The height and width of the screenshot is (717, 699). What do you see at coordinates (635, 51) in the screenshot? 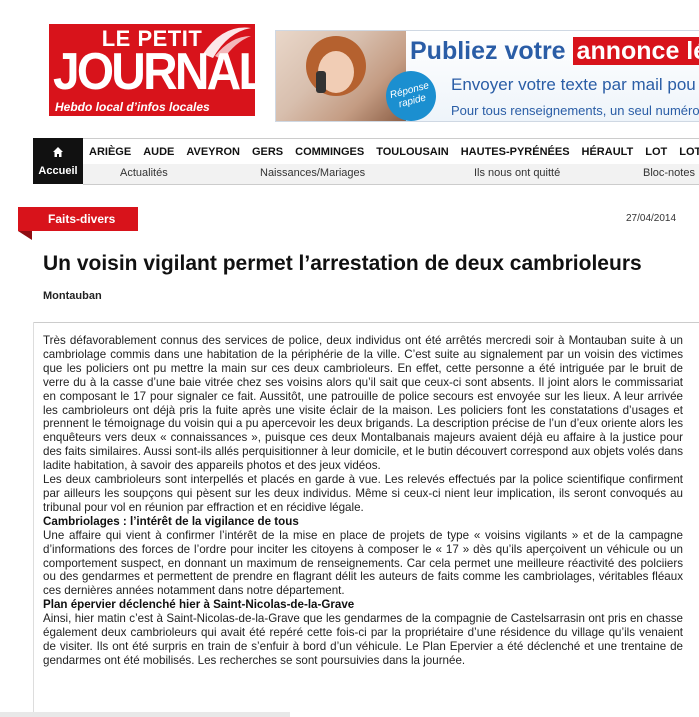
I see `ad-headline-highlight: annonce lé` at bounding box center [635, 51].